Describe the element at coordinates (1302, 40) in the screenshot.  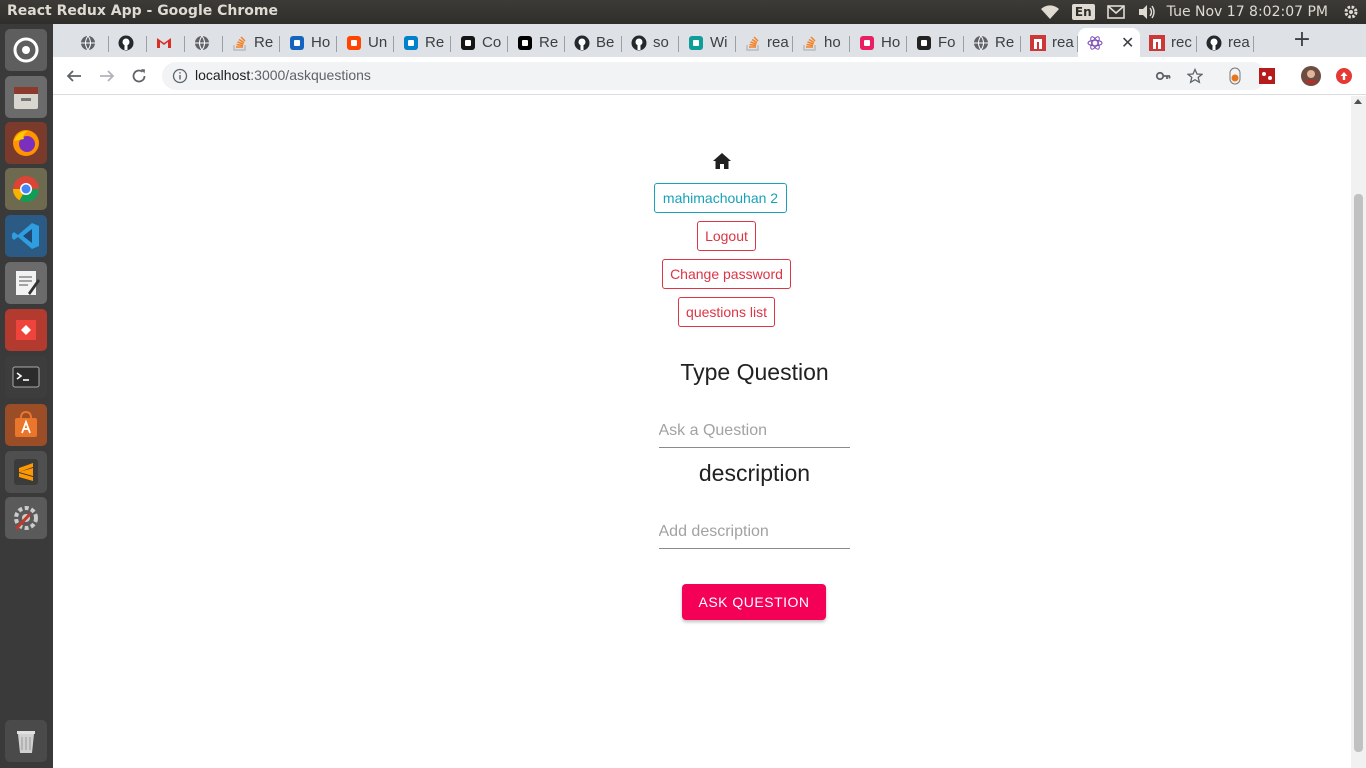
I see `new-tab-button: +` at that location.